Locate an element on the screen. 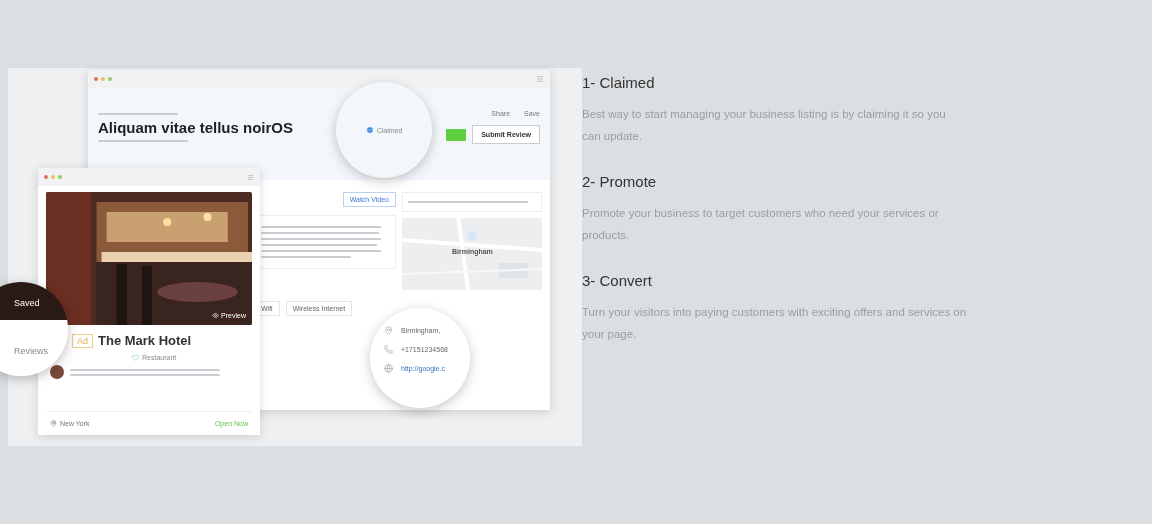 The image size is (1152, 524). step-title: 3- Convert is located at coordinates (618, 280).